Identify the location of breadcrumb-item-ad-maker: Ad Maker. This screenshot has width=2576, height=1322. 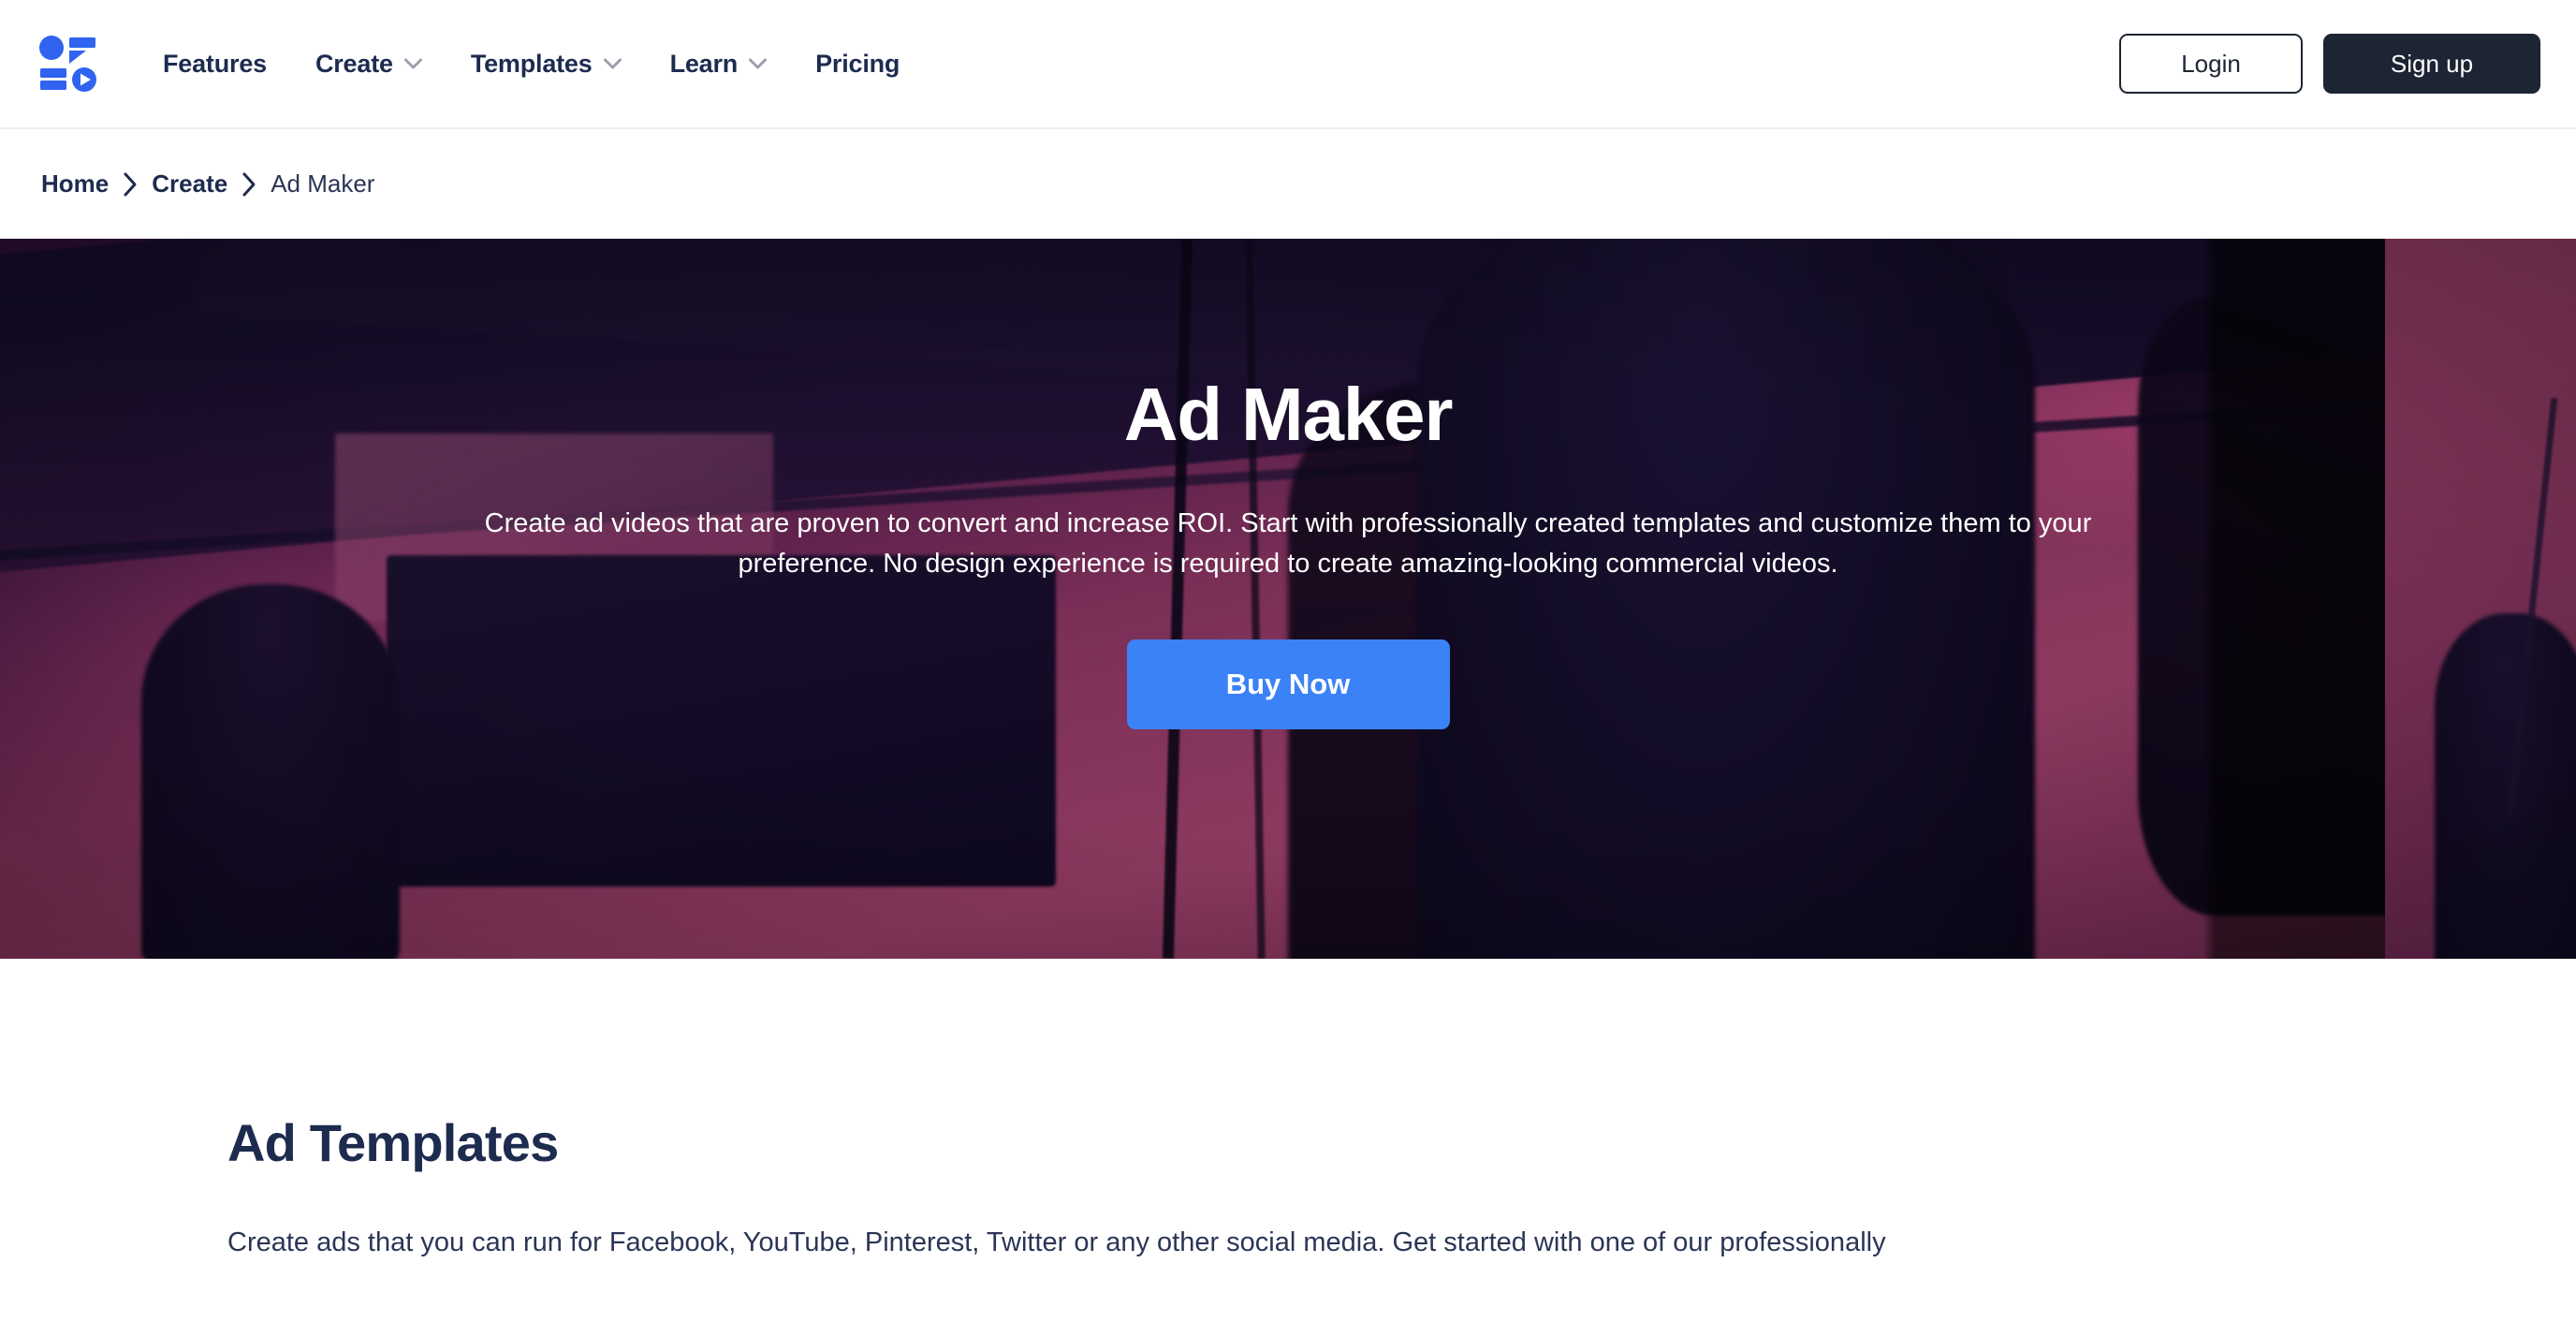
(323, 183).